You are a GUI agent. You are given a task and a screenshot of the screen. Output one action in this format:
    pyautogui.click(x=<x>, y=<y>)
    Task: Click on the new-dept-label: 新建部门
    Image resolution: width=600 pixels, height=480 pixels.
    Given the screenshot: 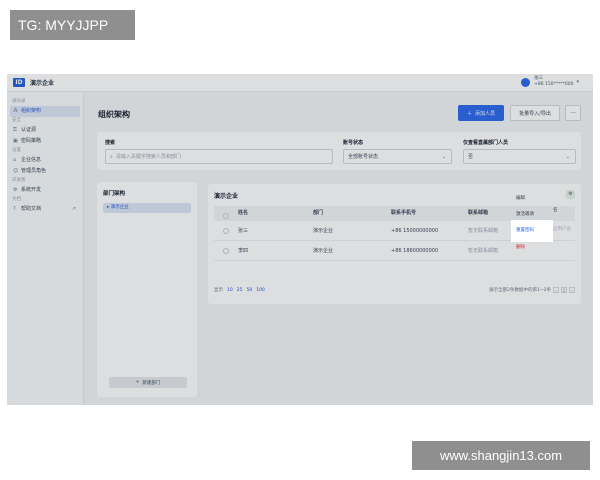 What is the action you would take?
    pyautogui.click(x=151, y=383)
    